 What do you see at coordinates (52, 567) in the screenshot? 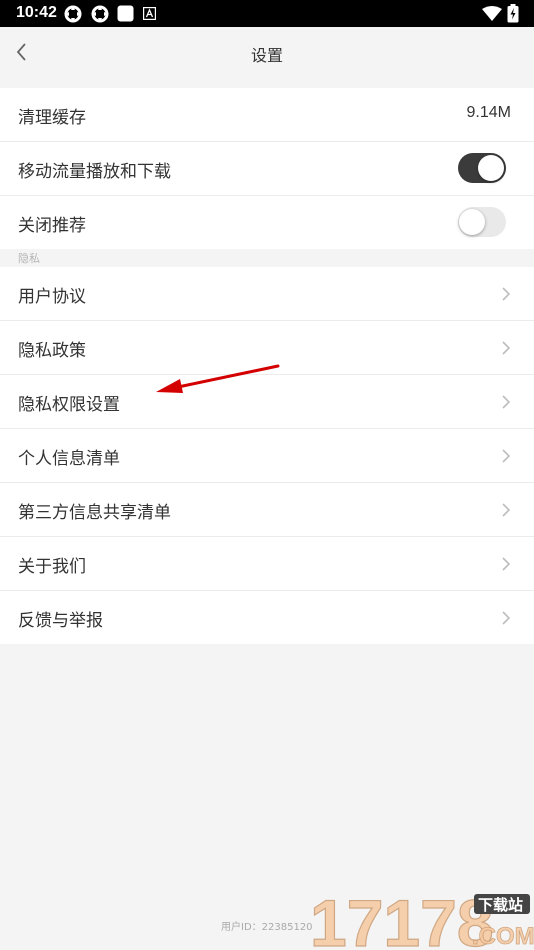
I see `list-item-label: 关于我们` at bounding box center [52, 567].